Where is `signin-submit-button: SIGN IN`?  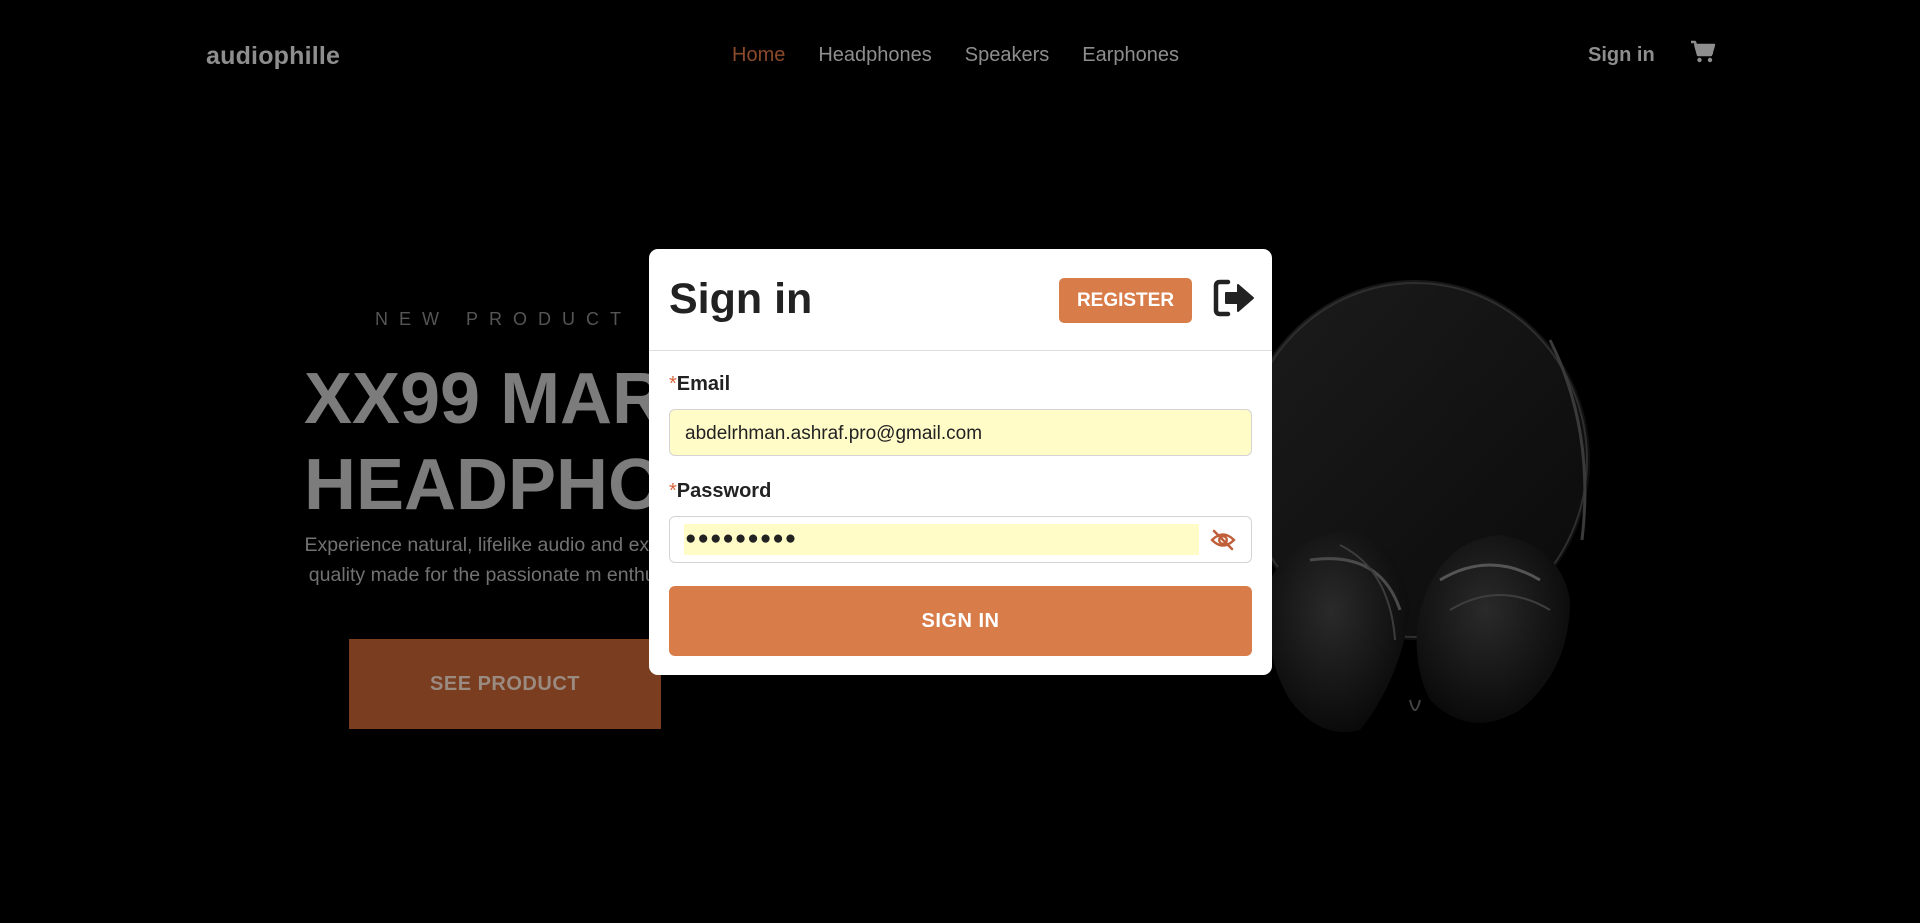 signin-submit-button: SIGN IN is located at coordinates (960, 621).